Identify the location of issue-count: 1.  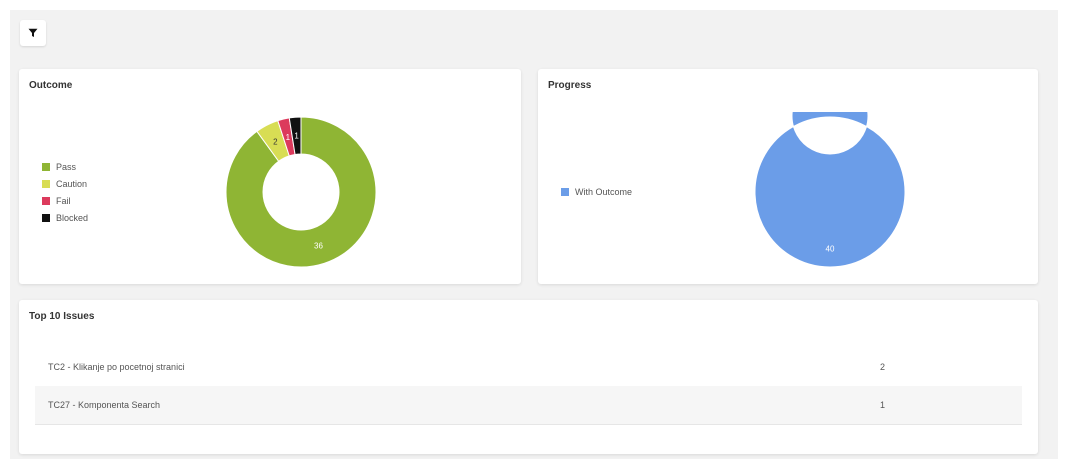
(883, 405).